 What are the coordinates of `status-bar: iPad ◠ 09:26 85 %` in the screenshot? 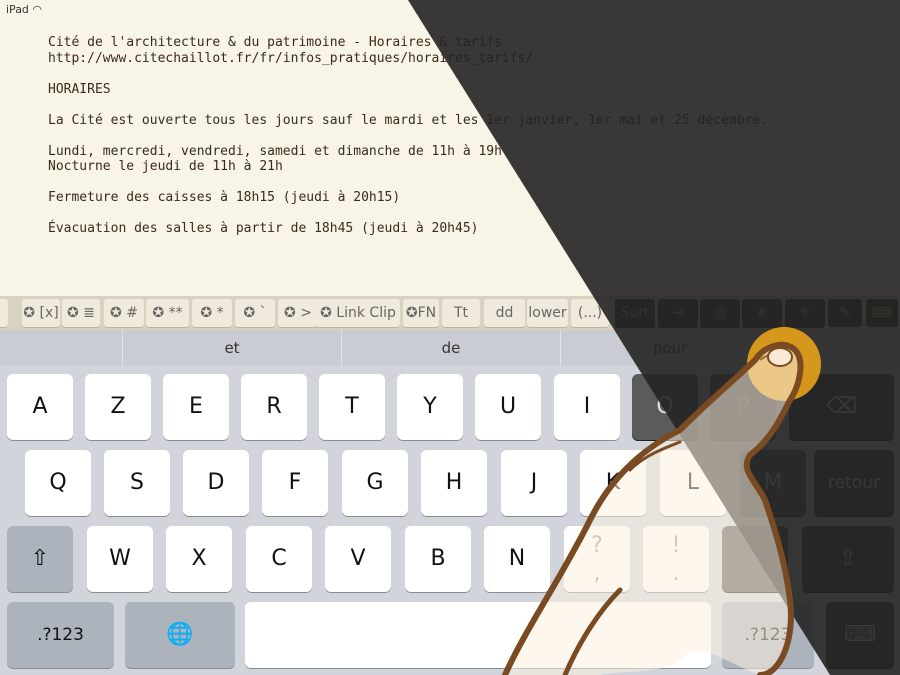 It's located at (450, 10).